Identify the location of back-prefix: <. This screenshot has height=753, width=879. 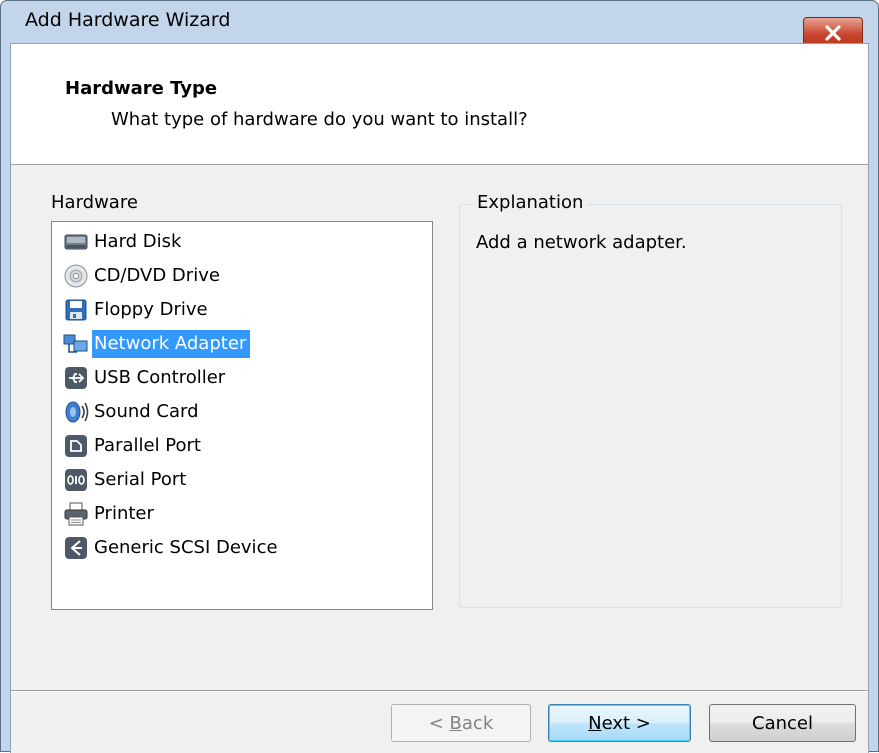
(439, 723).